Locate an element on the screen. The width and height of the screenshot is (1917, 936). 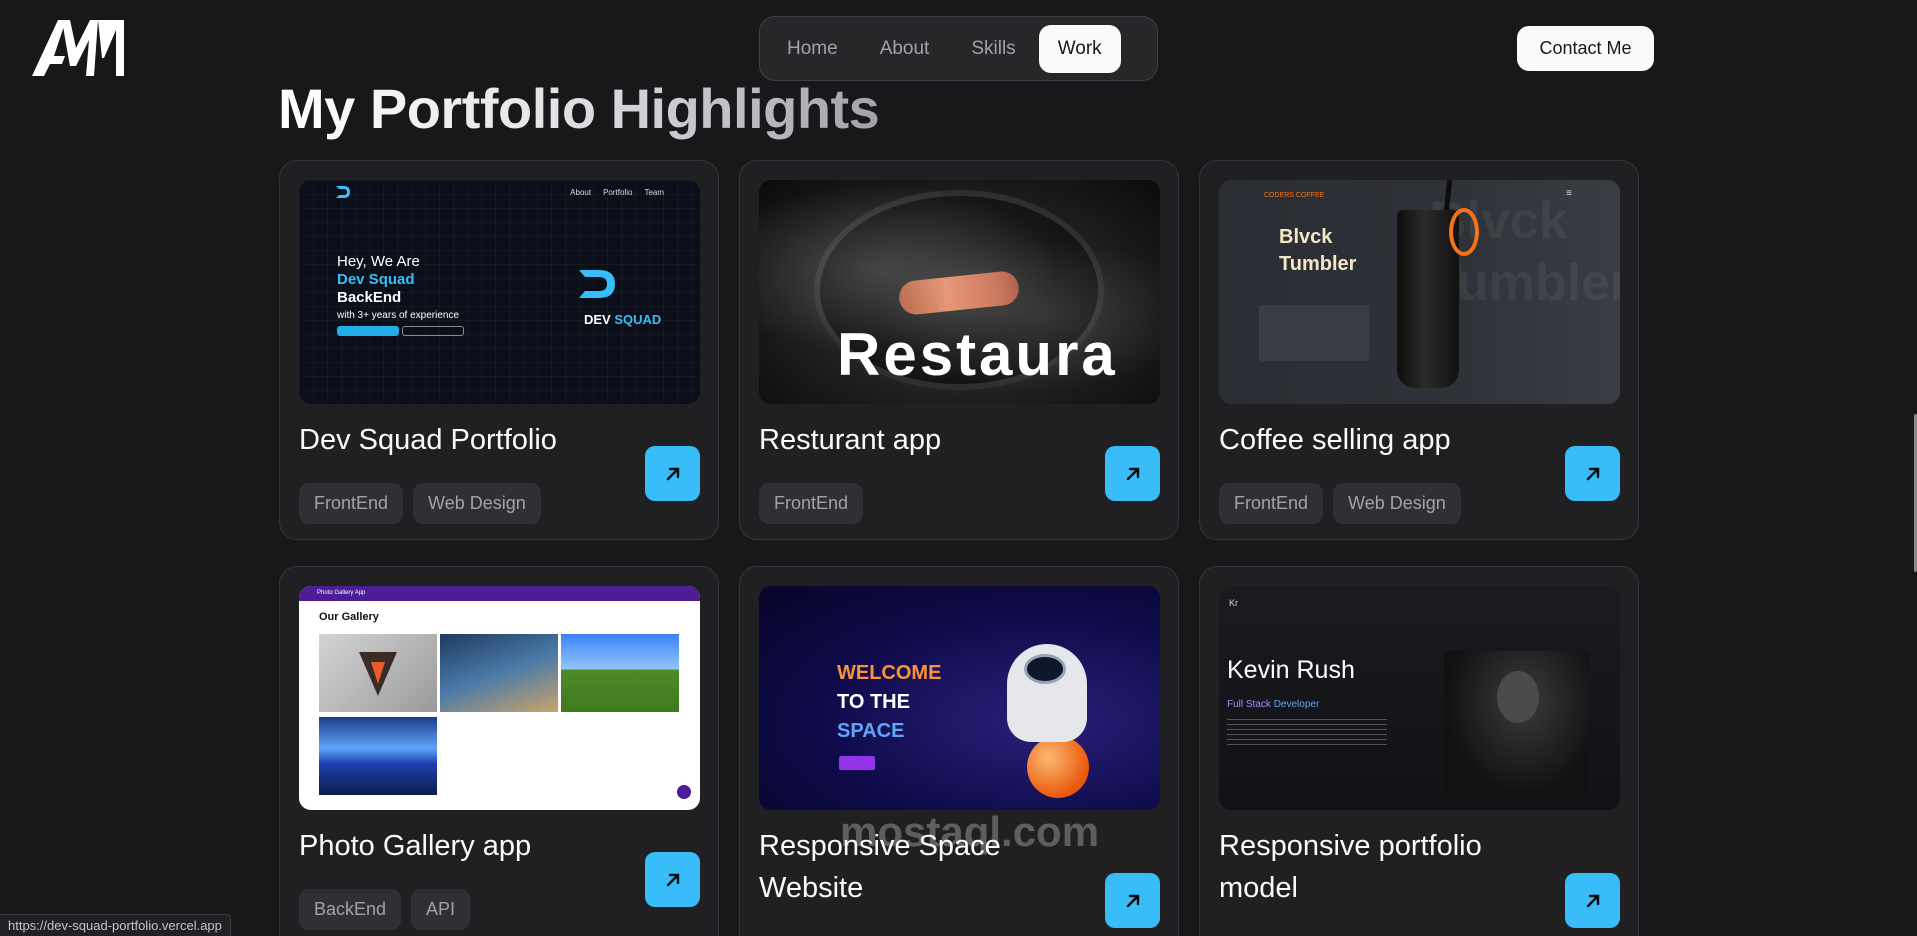
thumb-planet is located at coordinates (1058, 767).